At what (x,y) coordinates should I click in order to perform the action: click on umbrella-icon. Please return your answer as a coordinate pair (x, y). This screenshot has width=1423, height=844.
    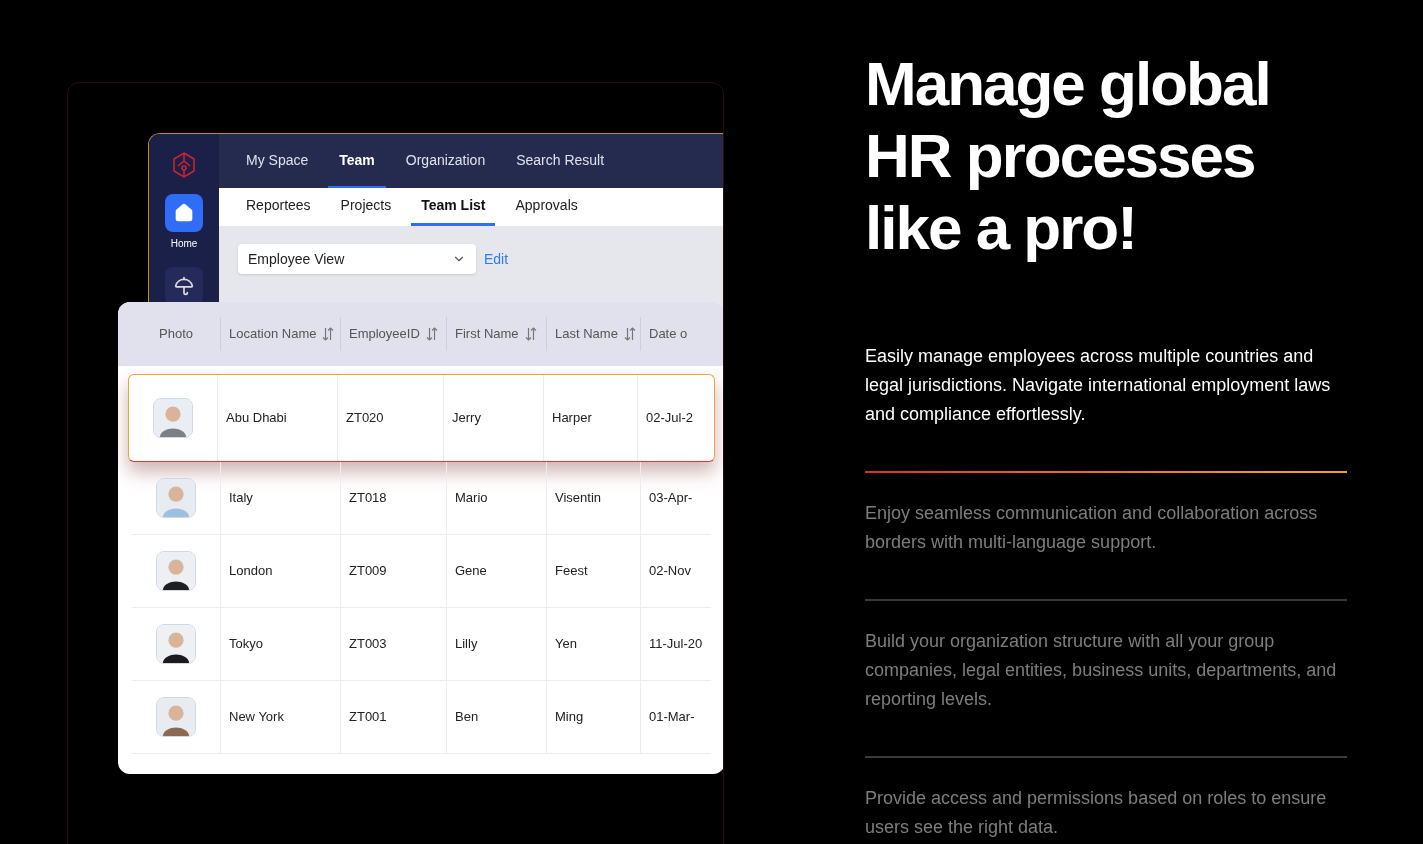
    Looking at the image, I should click on (184, 286).